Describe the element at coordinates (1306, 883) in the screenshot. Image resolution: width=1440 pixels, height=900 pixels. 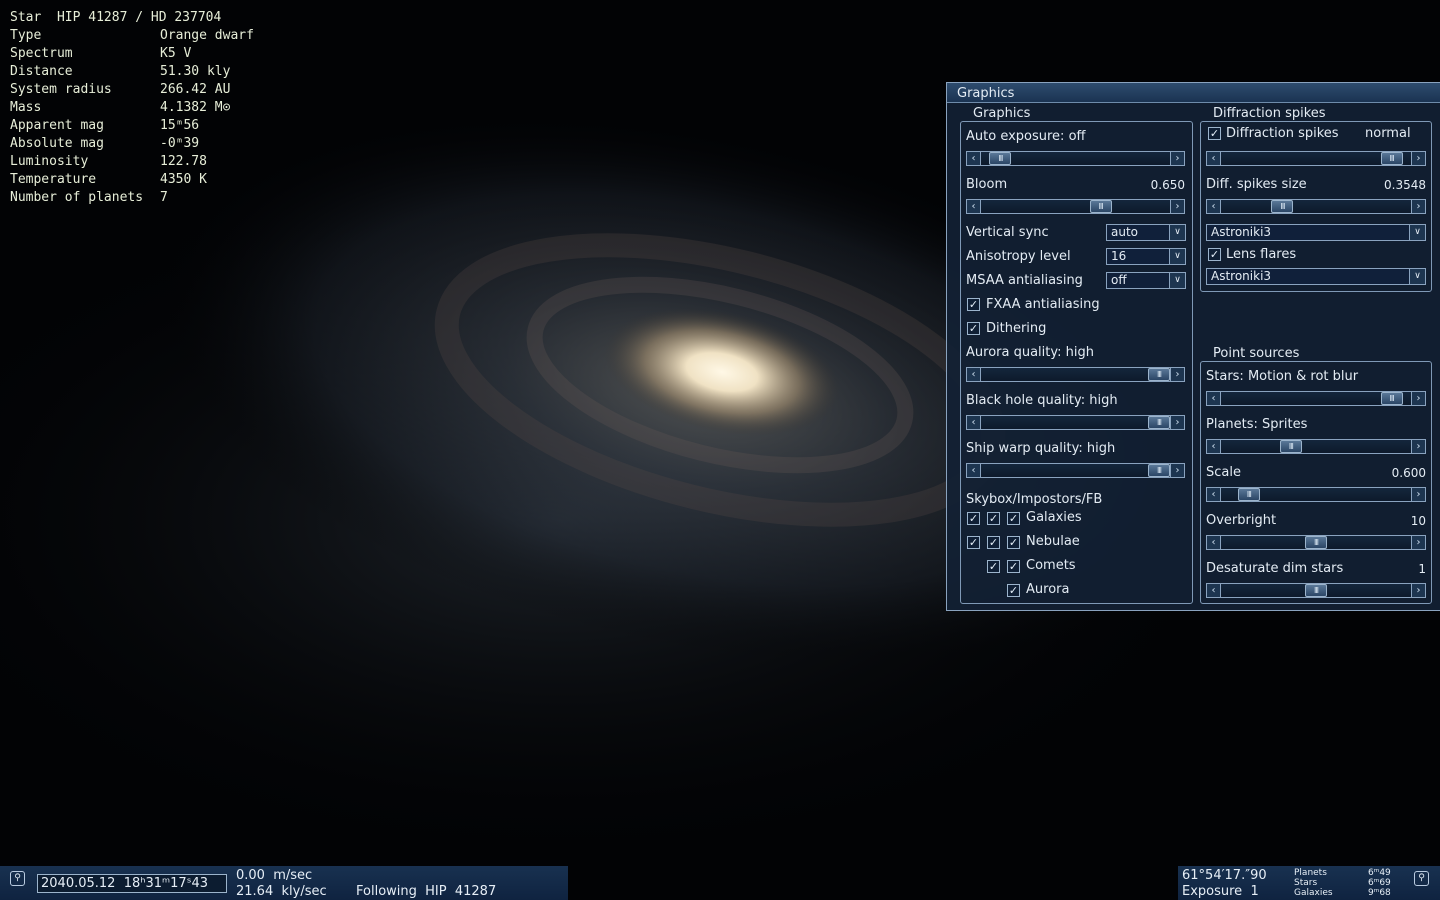
I see `lim-label-stars: Stars` at that location.